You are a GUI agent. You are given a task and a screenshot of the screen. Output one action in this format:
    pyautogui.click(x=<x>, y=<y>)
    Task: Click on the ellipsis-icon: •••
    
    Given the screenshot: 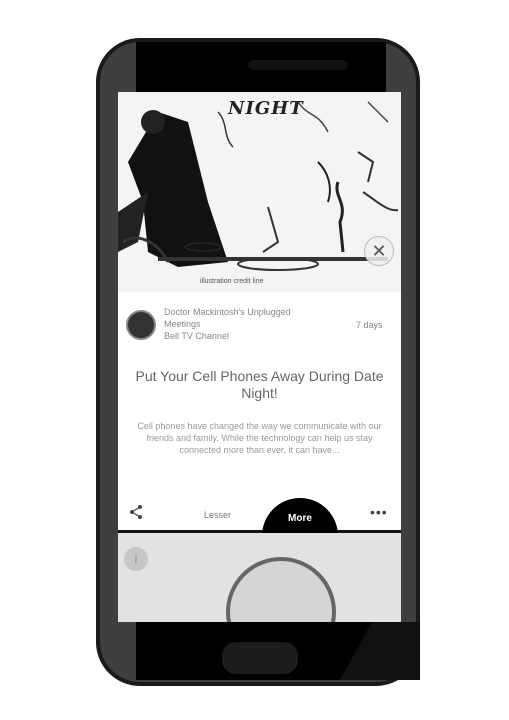 What is the action you would take?
    pyautogui.click(x=379, y=512)
    